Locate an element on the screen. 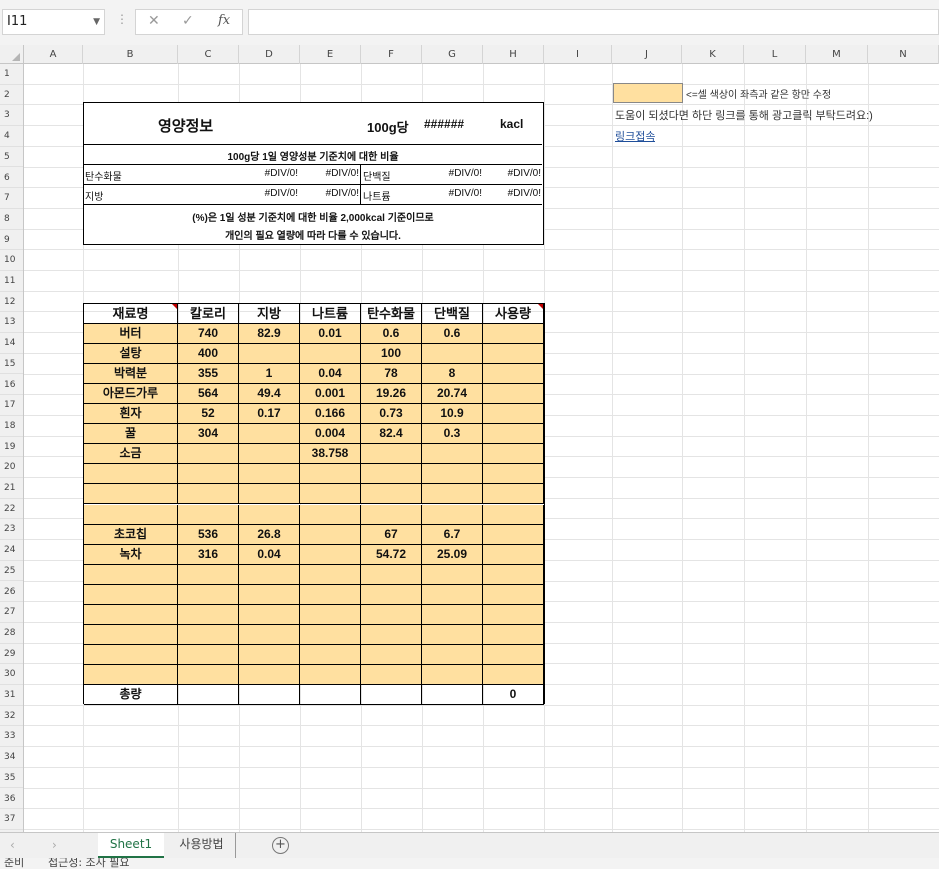 The width and height of the screenshot is (939, 869). row-header-cell: 37 is located at coordinates (11, 819).